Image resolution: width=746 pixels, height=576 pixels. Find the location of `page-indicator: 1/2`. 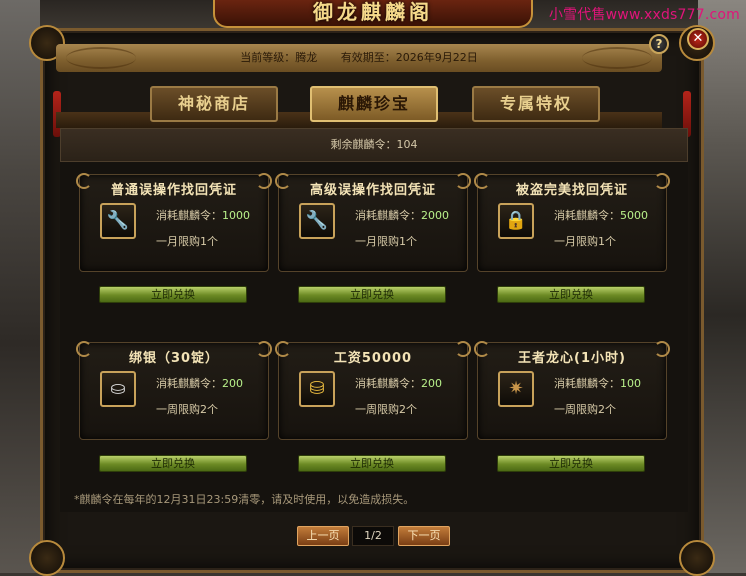

page-indicator: 1/2 is located at coordinates (373, 536).